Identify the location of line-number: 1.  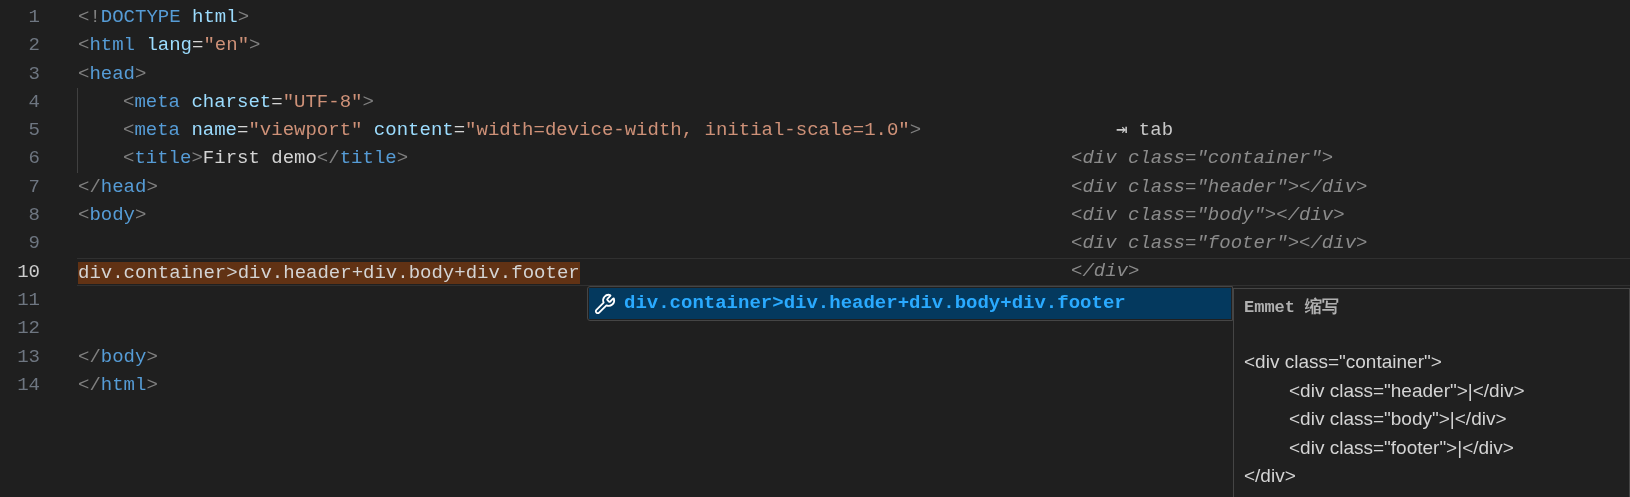
(33, 17).